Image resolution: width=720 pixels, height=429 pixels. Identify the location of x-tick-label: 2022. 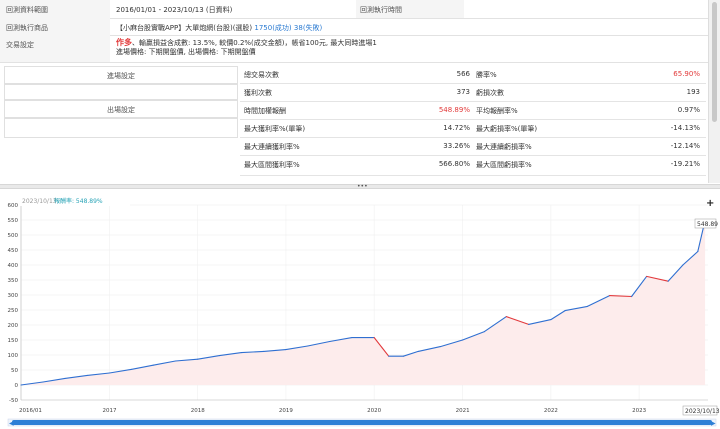
(551, 411).